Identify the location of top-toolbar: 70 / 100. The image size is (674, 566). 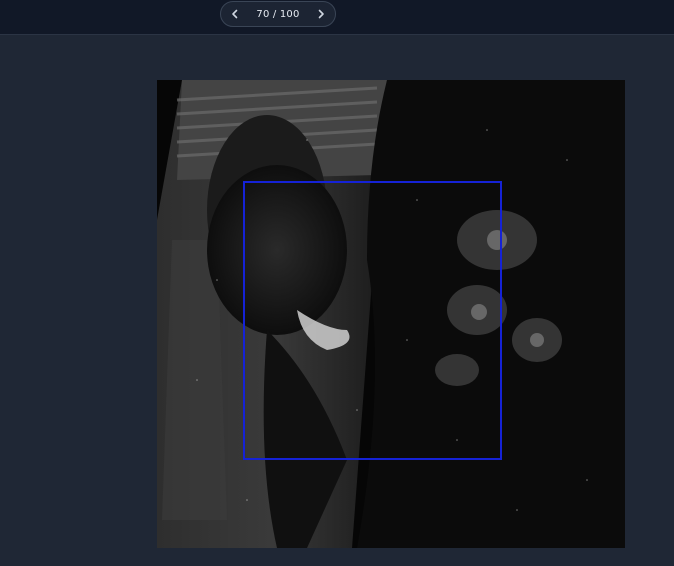
(337, 17).